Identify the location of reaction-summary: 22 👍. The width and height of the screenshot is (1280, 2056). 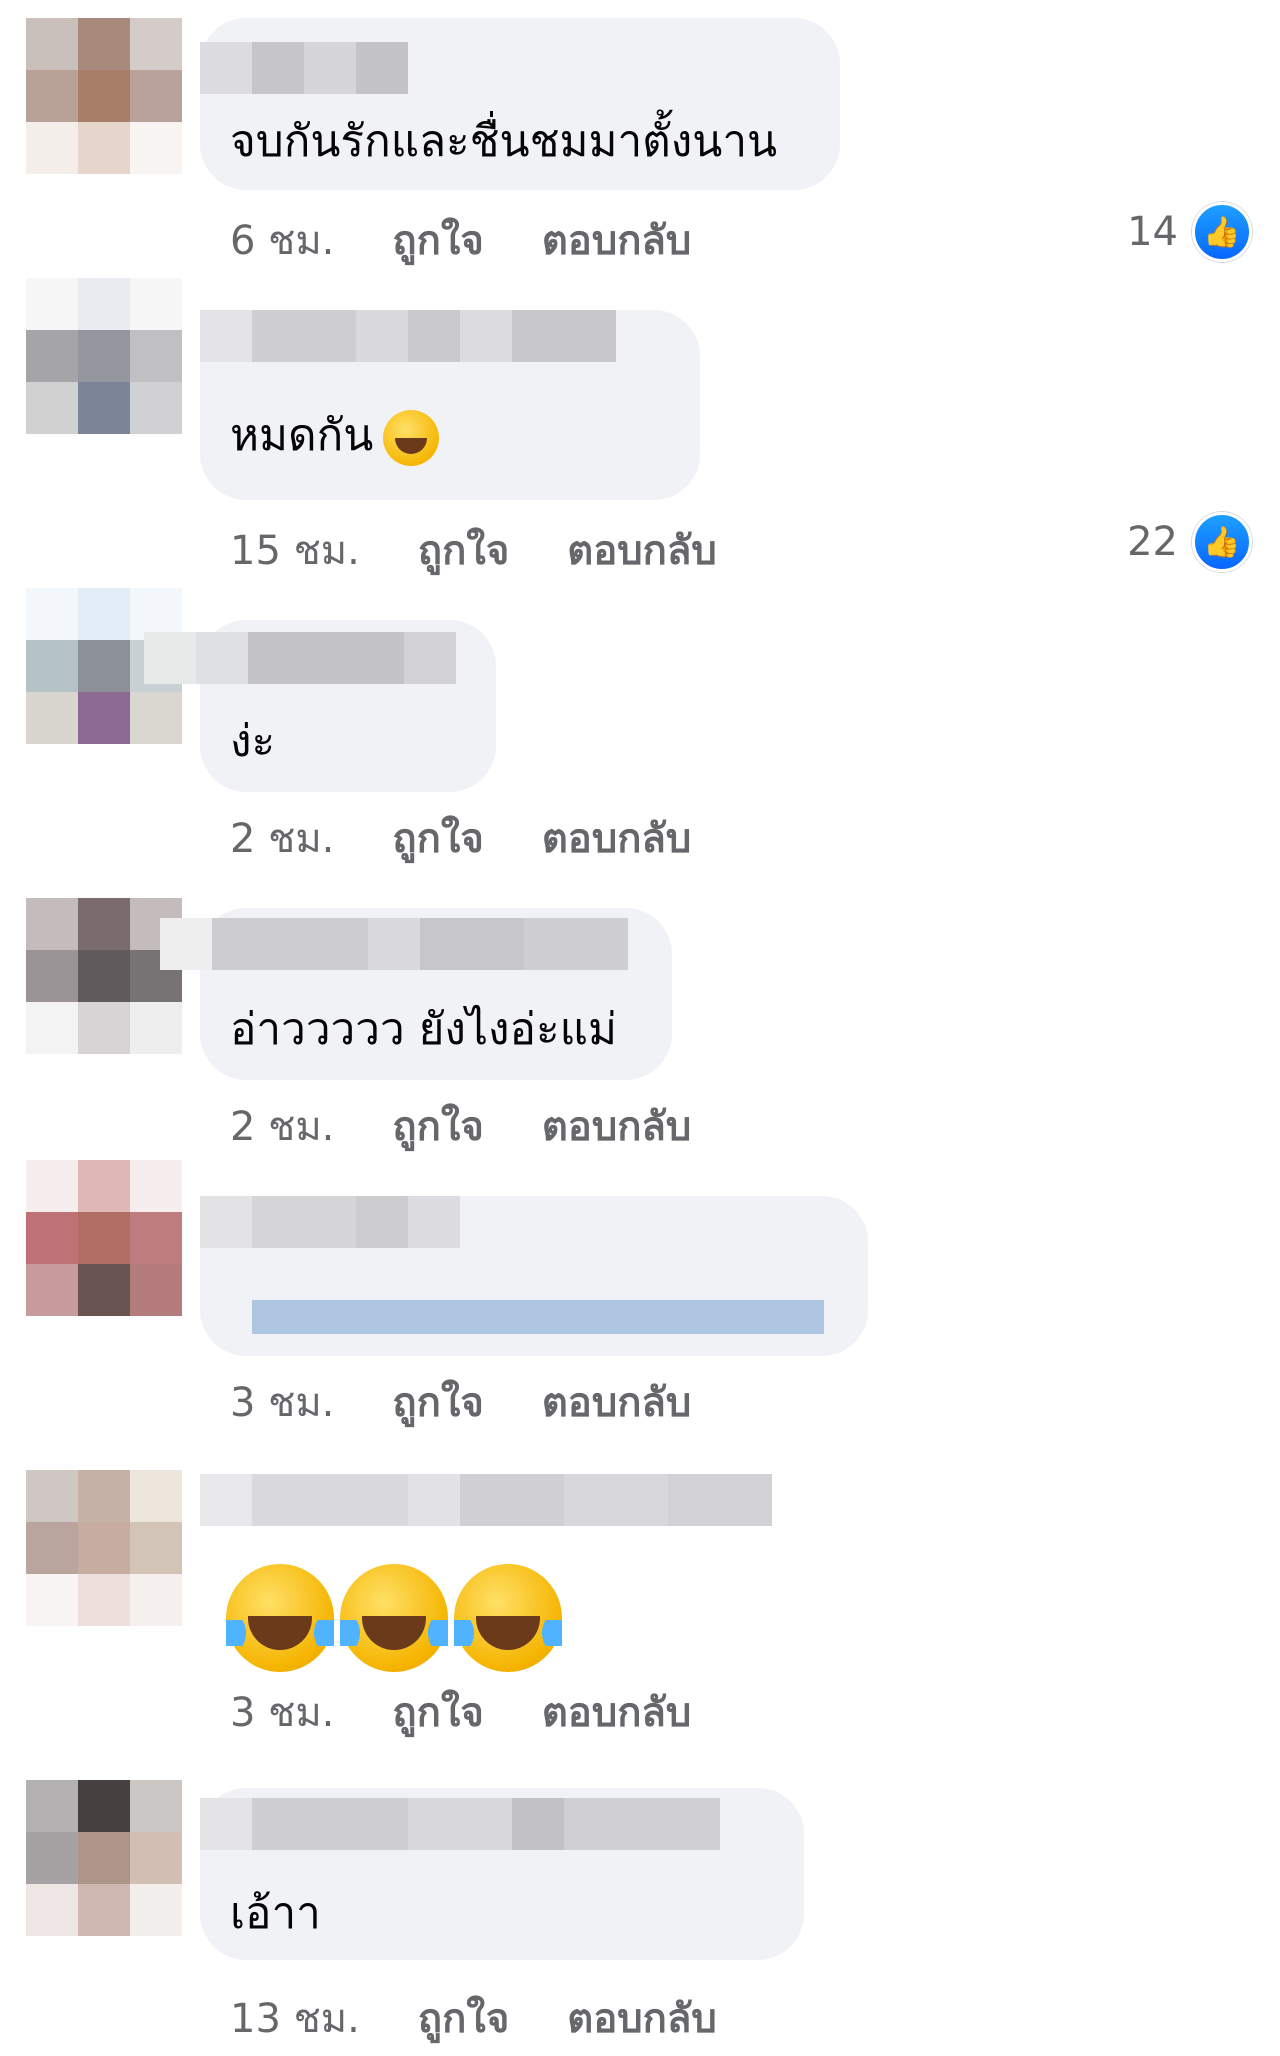
(1189, 542).